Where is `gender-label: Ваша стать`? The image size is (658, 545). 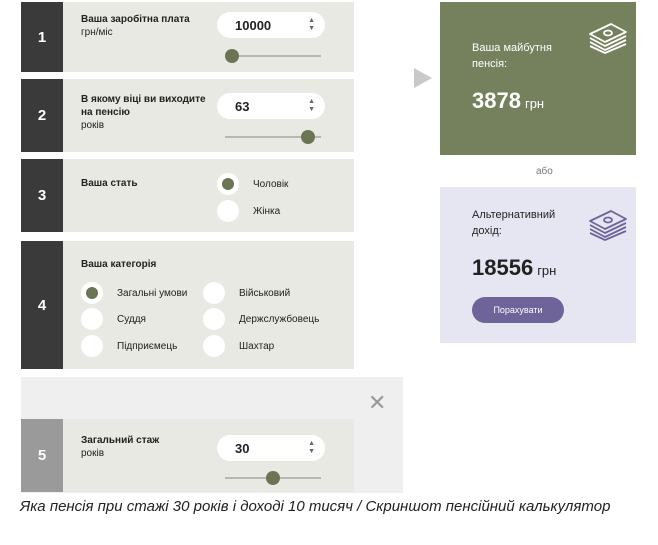
gender-label: Ваша стать is located at coordinates (109, 183).